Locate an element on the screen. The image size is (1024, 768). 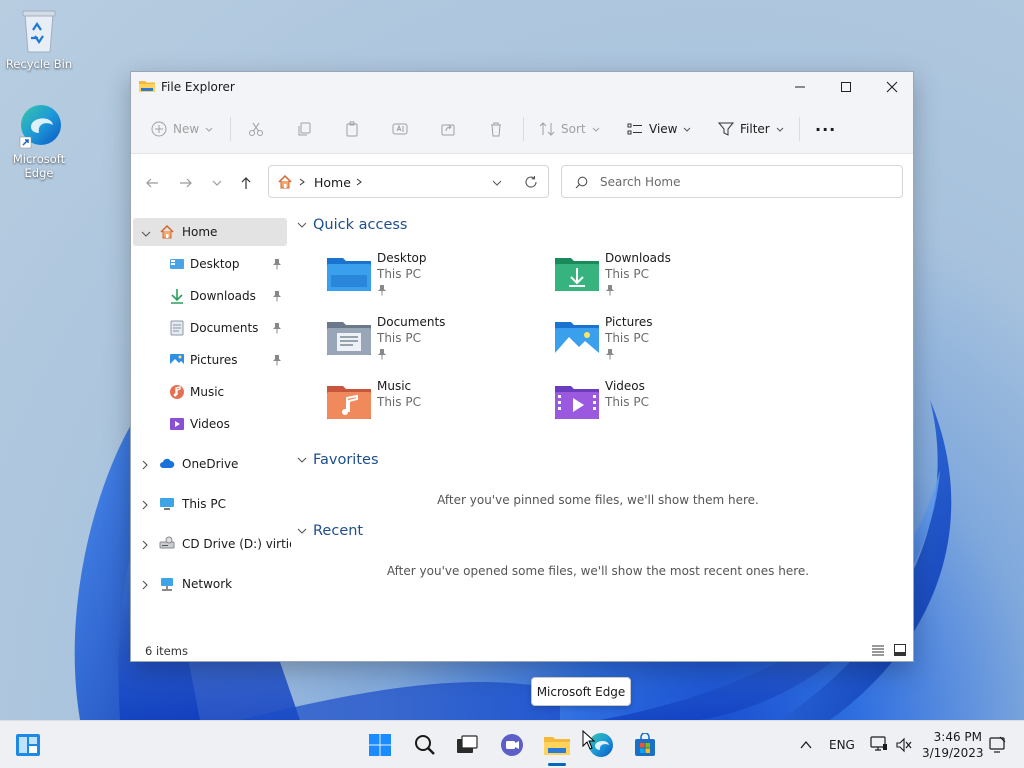
scissors-icon is located at coordinates (256, 129).